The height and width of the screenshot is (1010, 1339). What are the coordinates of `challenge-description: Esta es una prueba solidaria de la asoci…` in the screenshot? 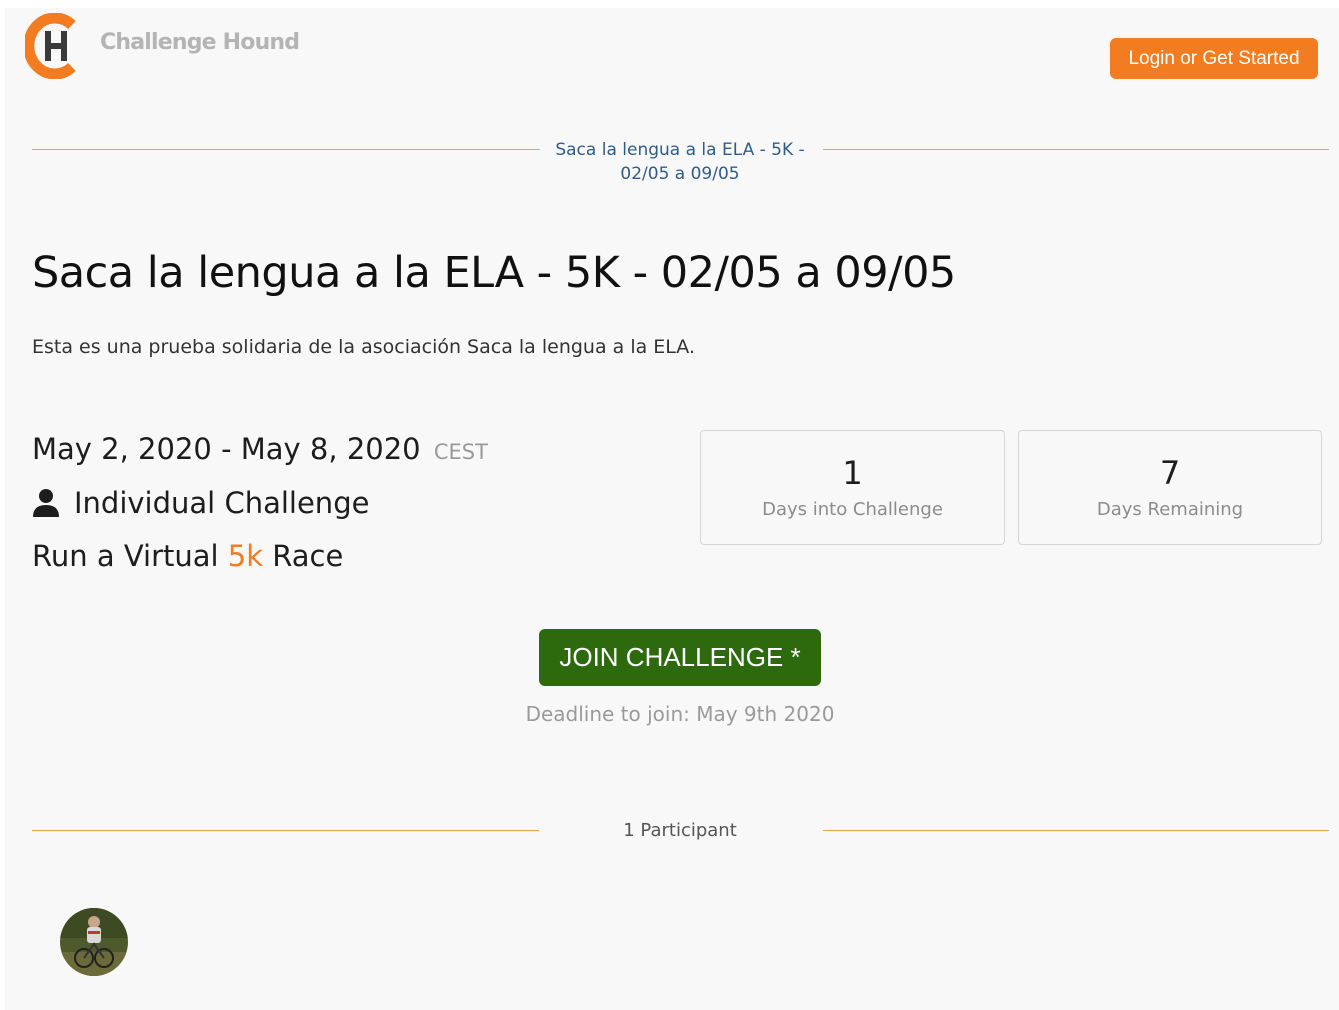 It's located at (364, 347).